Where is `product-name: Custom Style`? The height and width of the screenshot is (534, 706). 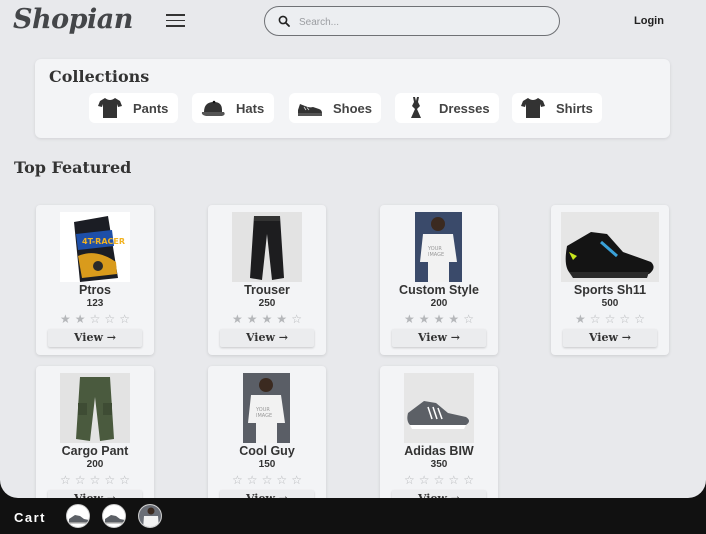
product-name: Custom Style is located at coordinates (439, 290).